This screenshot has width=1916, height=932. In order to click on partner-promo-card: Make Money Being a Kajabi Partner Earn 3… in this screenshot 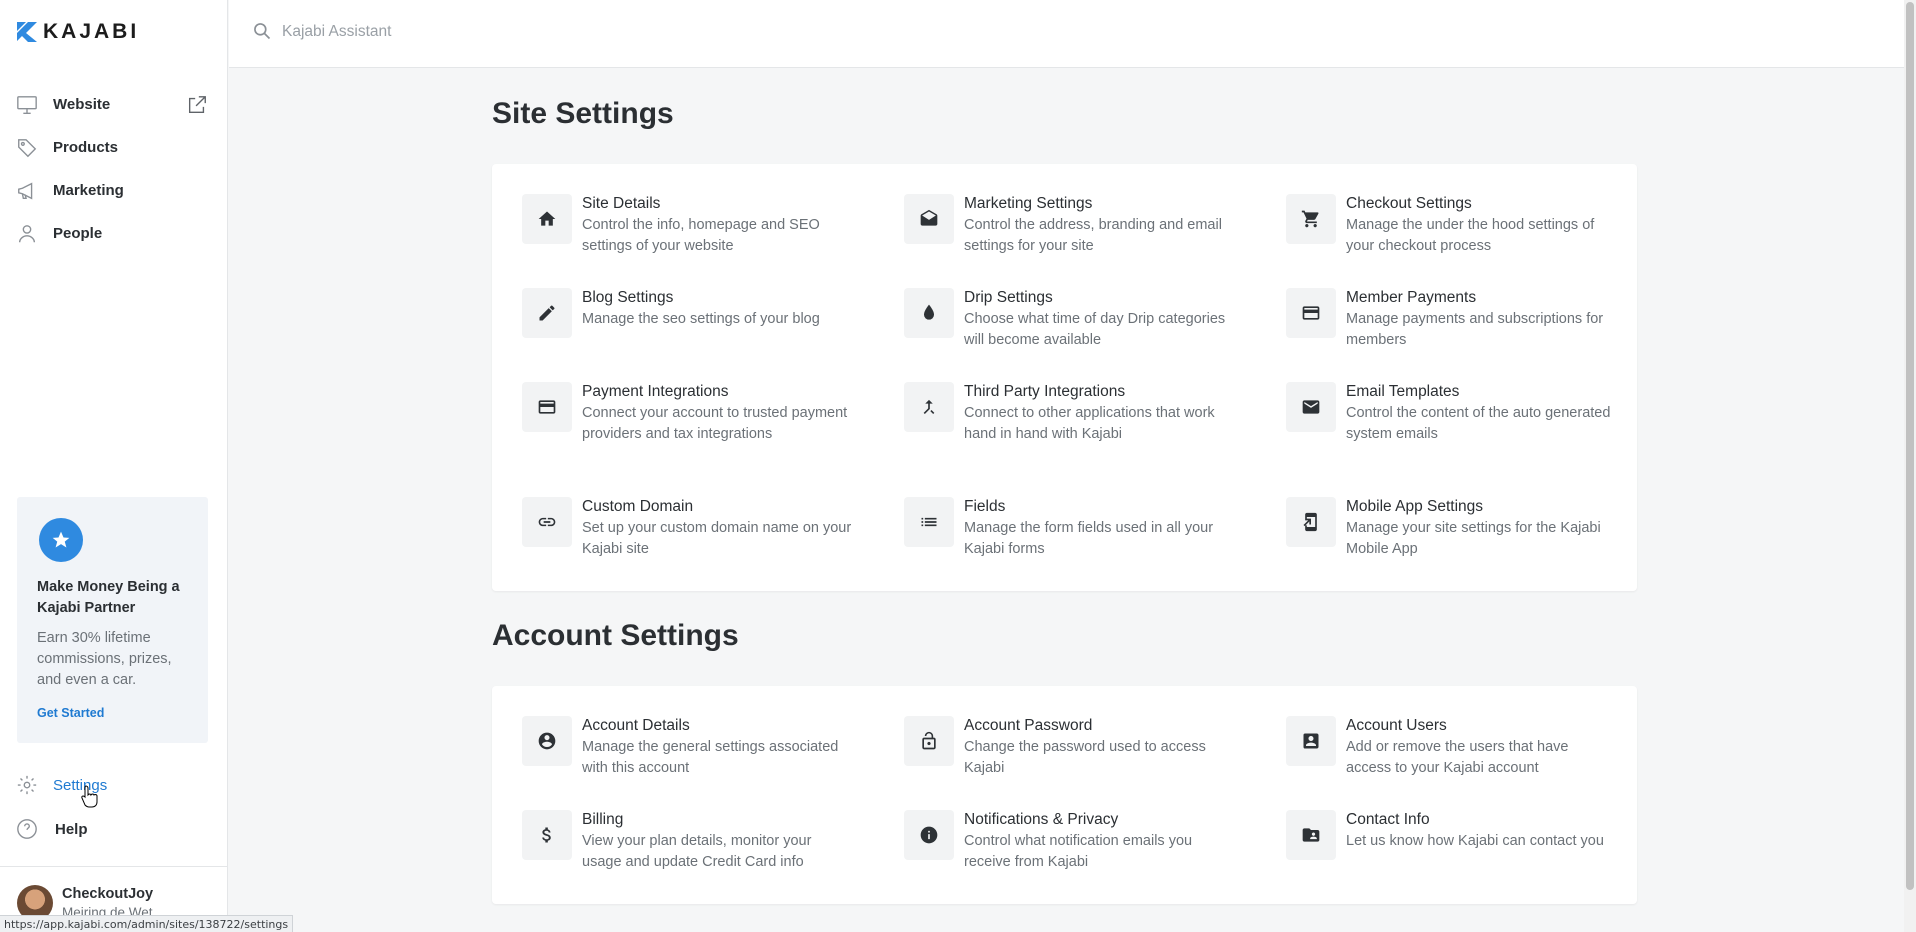, I will do `click(112, 620)`.